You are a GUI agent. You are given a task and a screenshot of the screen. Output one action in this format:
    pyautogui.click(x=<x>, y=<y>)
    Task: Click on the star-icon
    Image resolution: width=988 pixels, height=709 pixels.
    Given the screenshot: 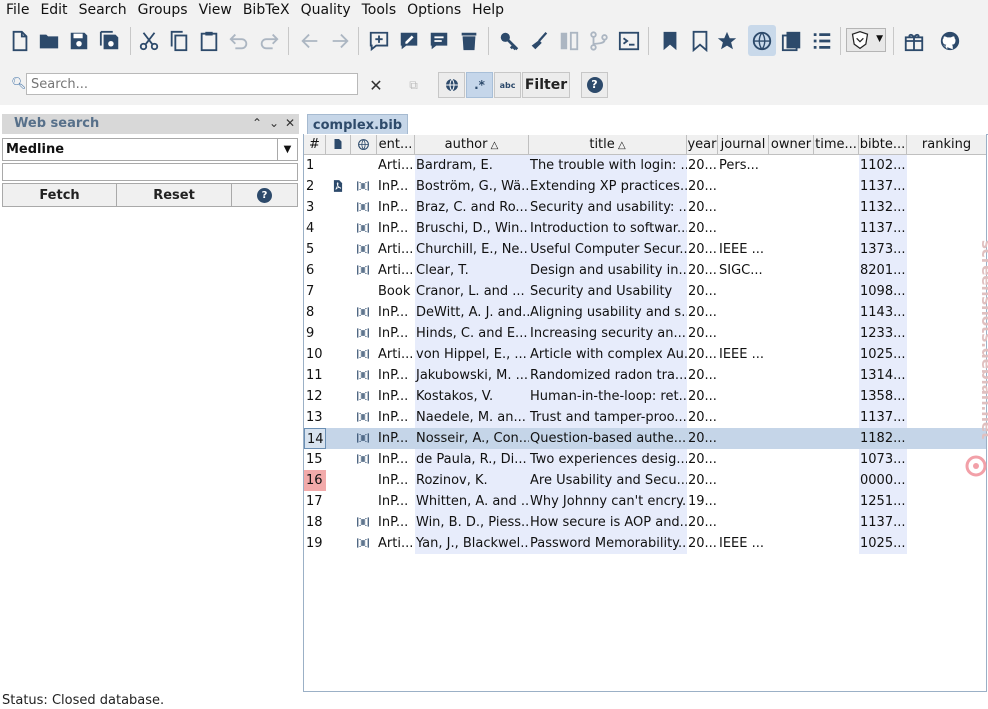 What is the action you would take?
    pyautogui.click(x=727, y=40)
    